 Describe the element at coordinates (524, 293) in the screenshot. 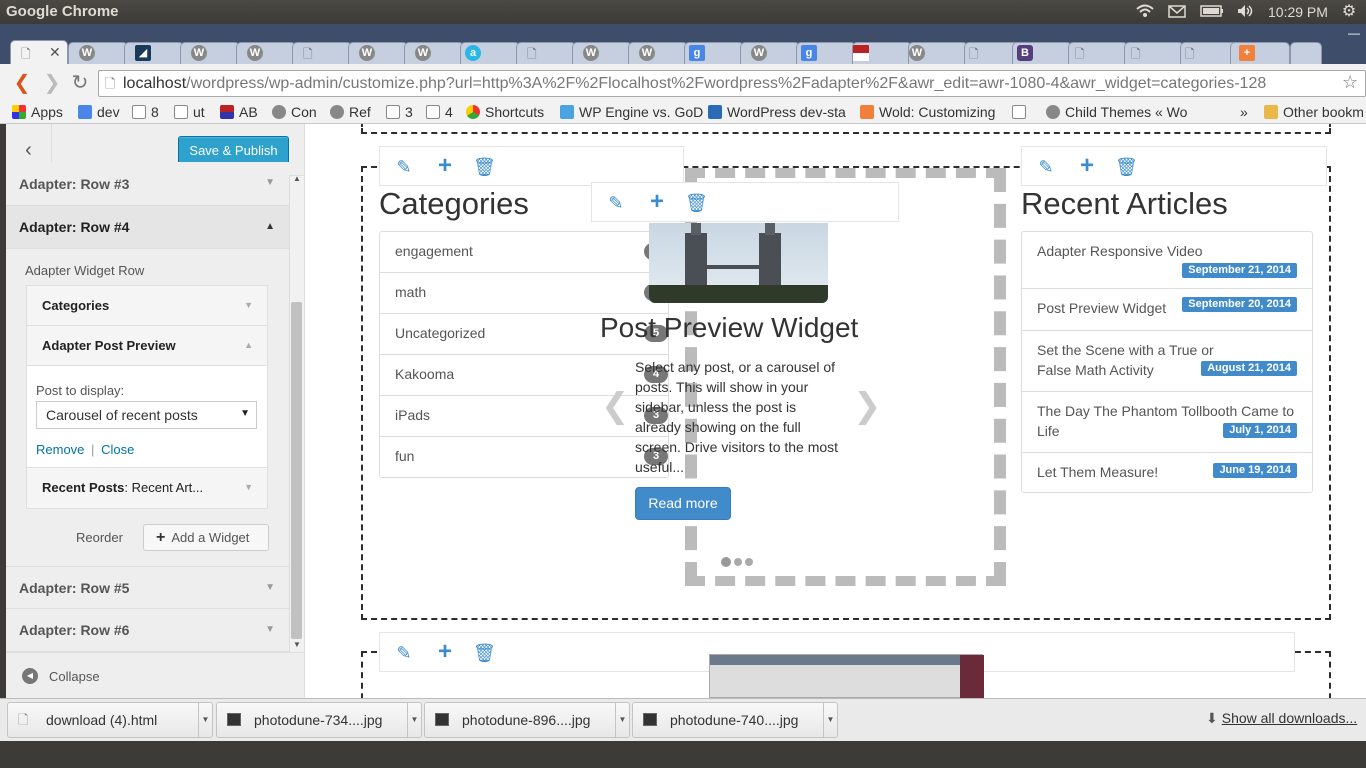

I see `category-item: math19` at that location.